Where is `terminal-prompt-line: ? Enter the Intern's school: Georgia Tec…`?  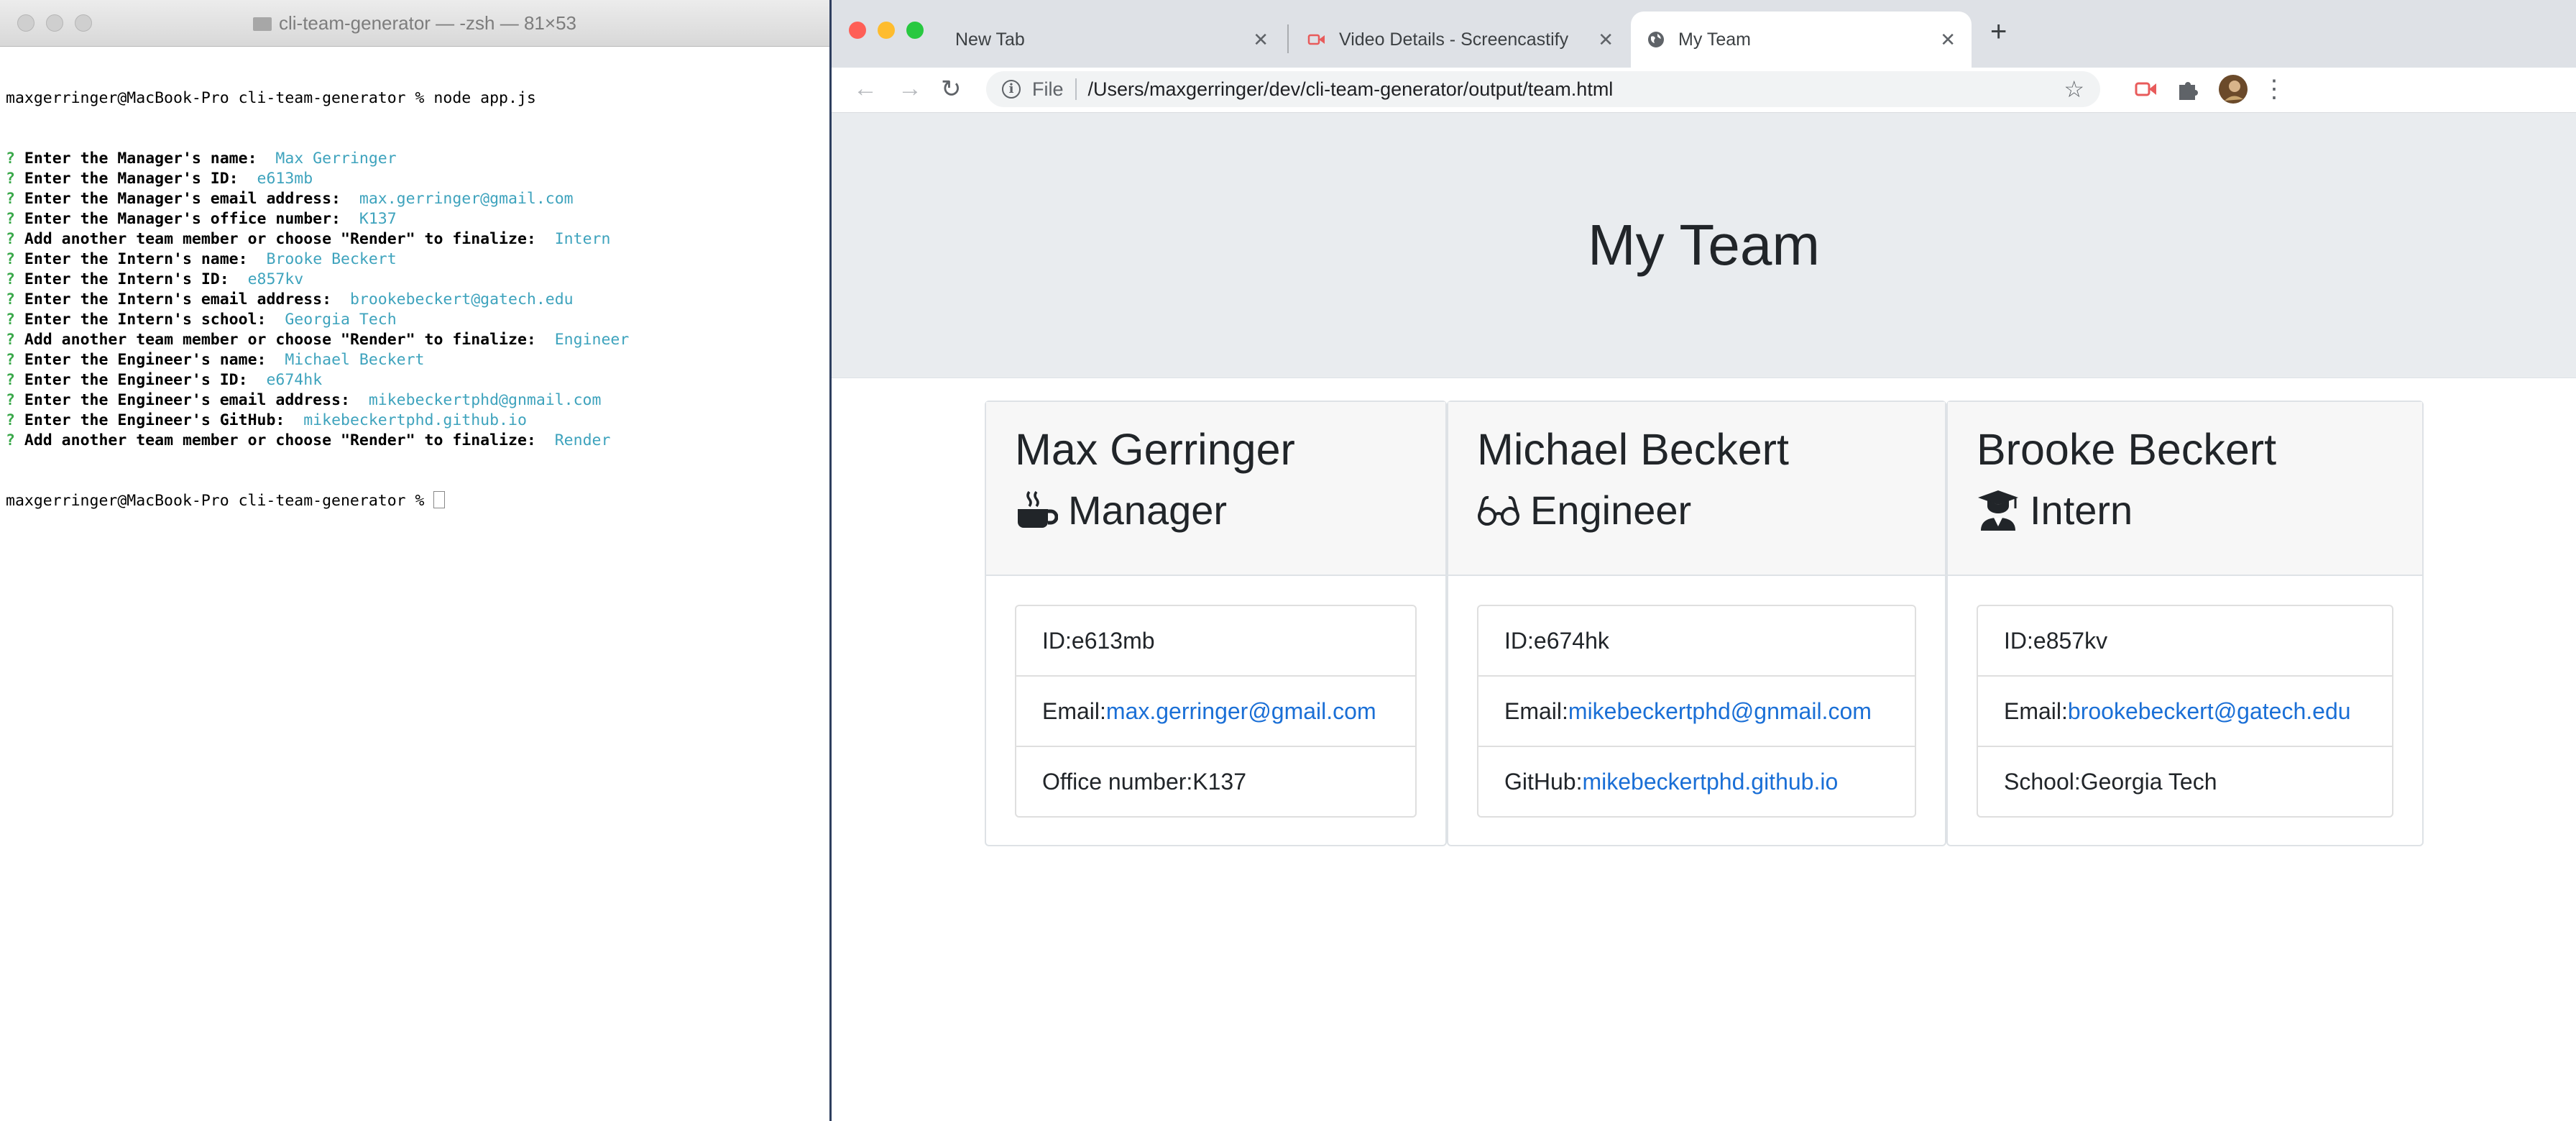 terminal-prompt-line: ? Enter the Intern's school: Georgia Tec… is located at coordinates (417, 320).